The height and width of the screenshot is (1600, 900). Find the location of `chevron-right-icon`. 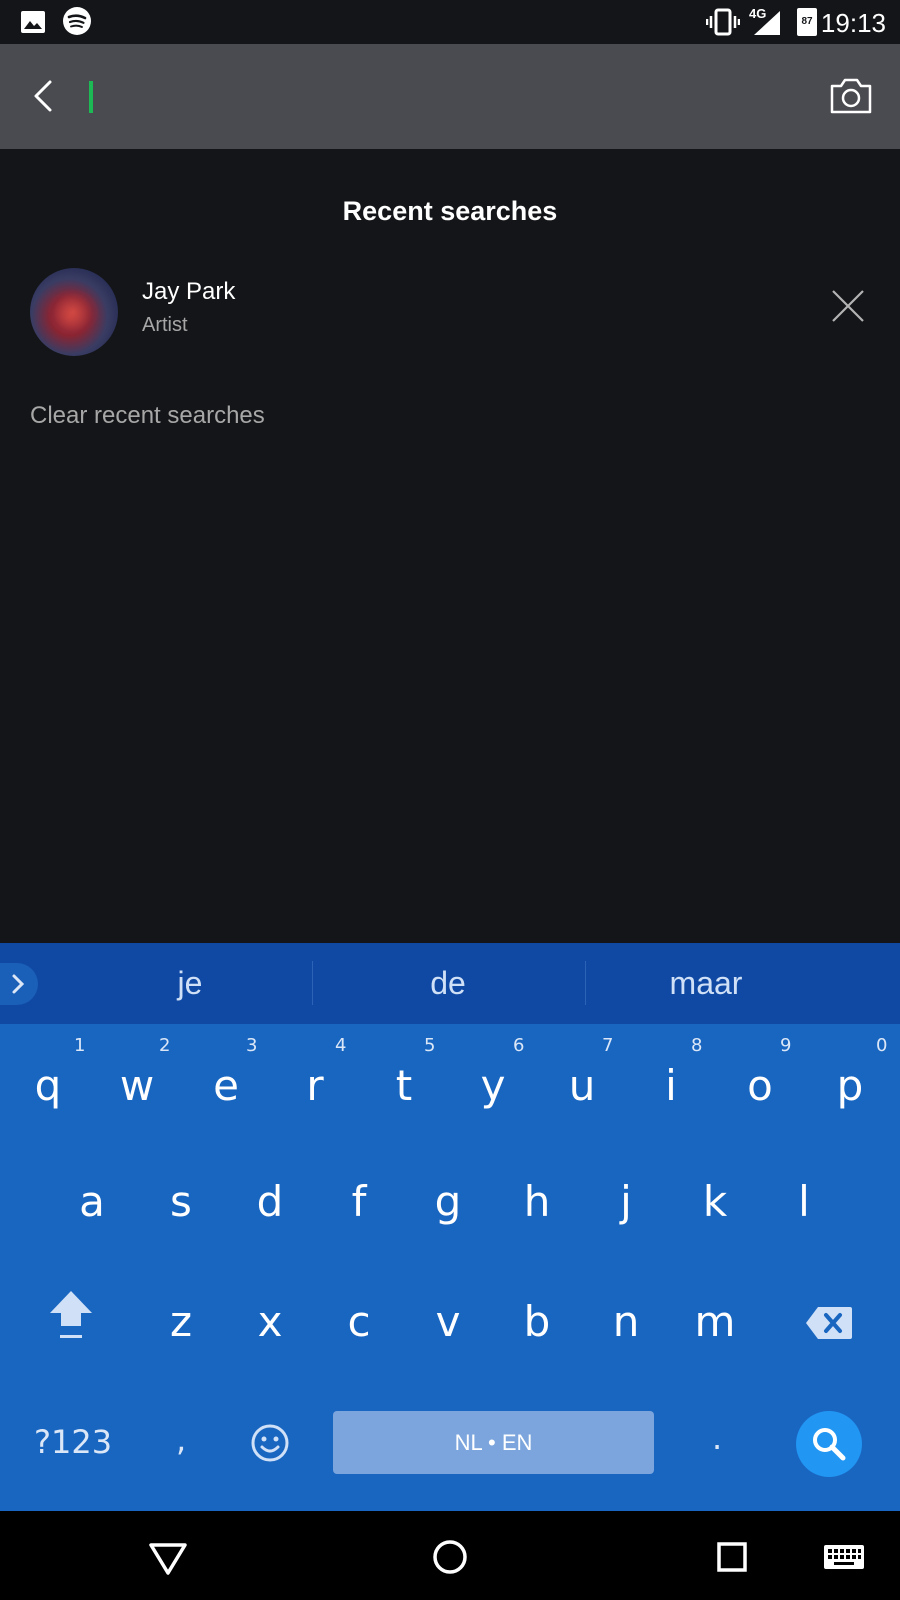

chevron-right-icon is located at coordinates (18, 984).